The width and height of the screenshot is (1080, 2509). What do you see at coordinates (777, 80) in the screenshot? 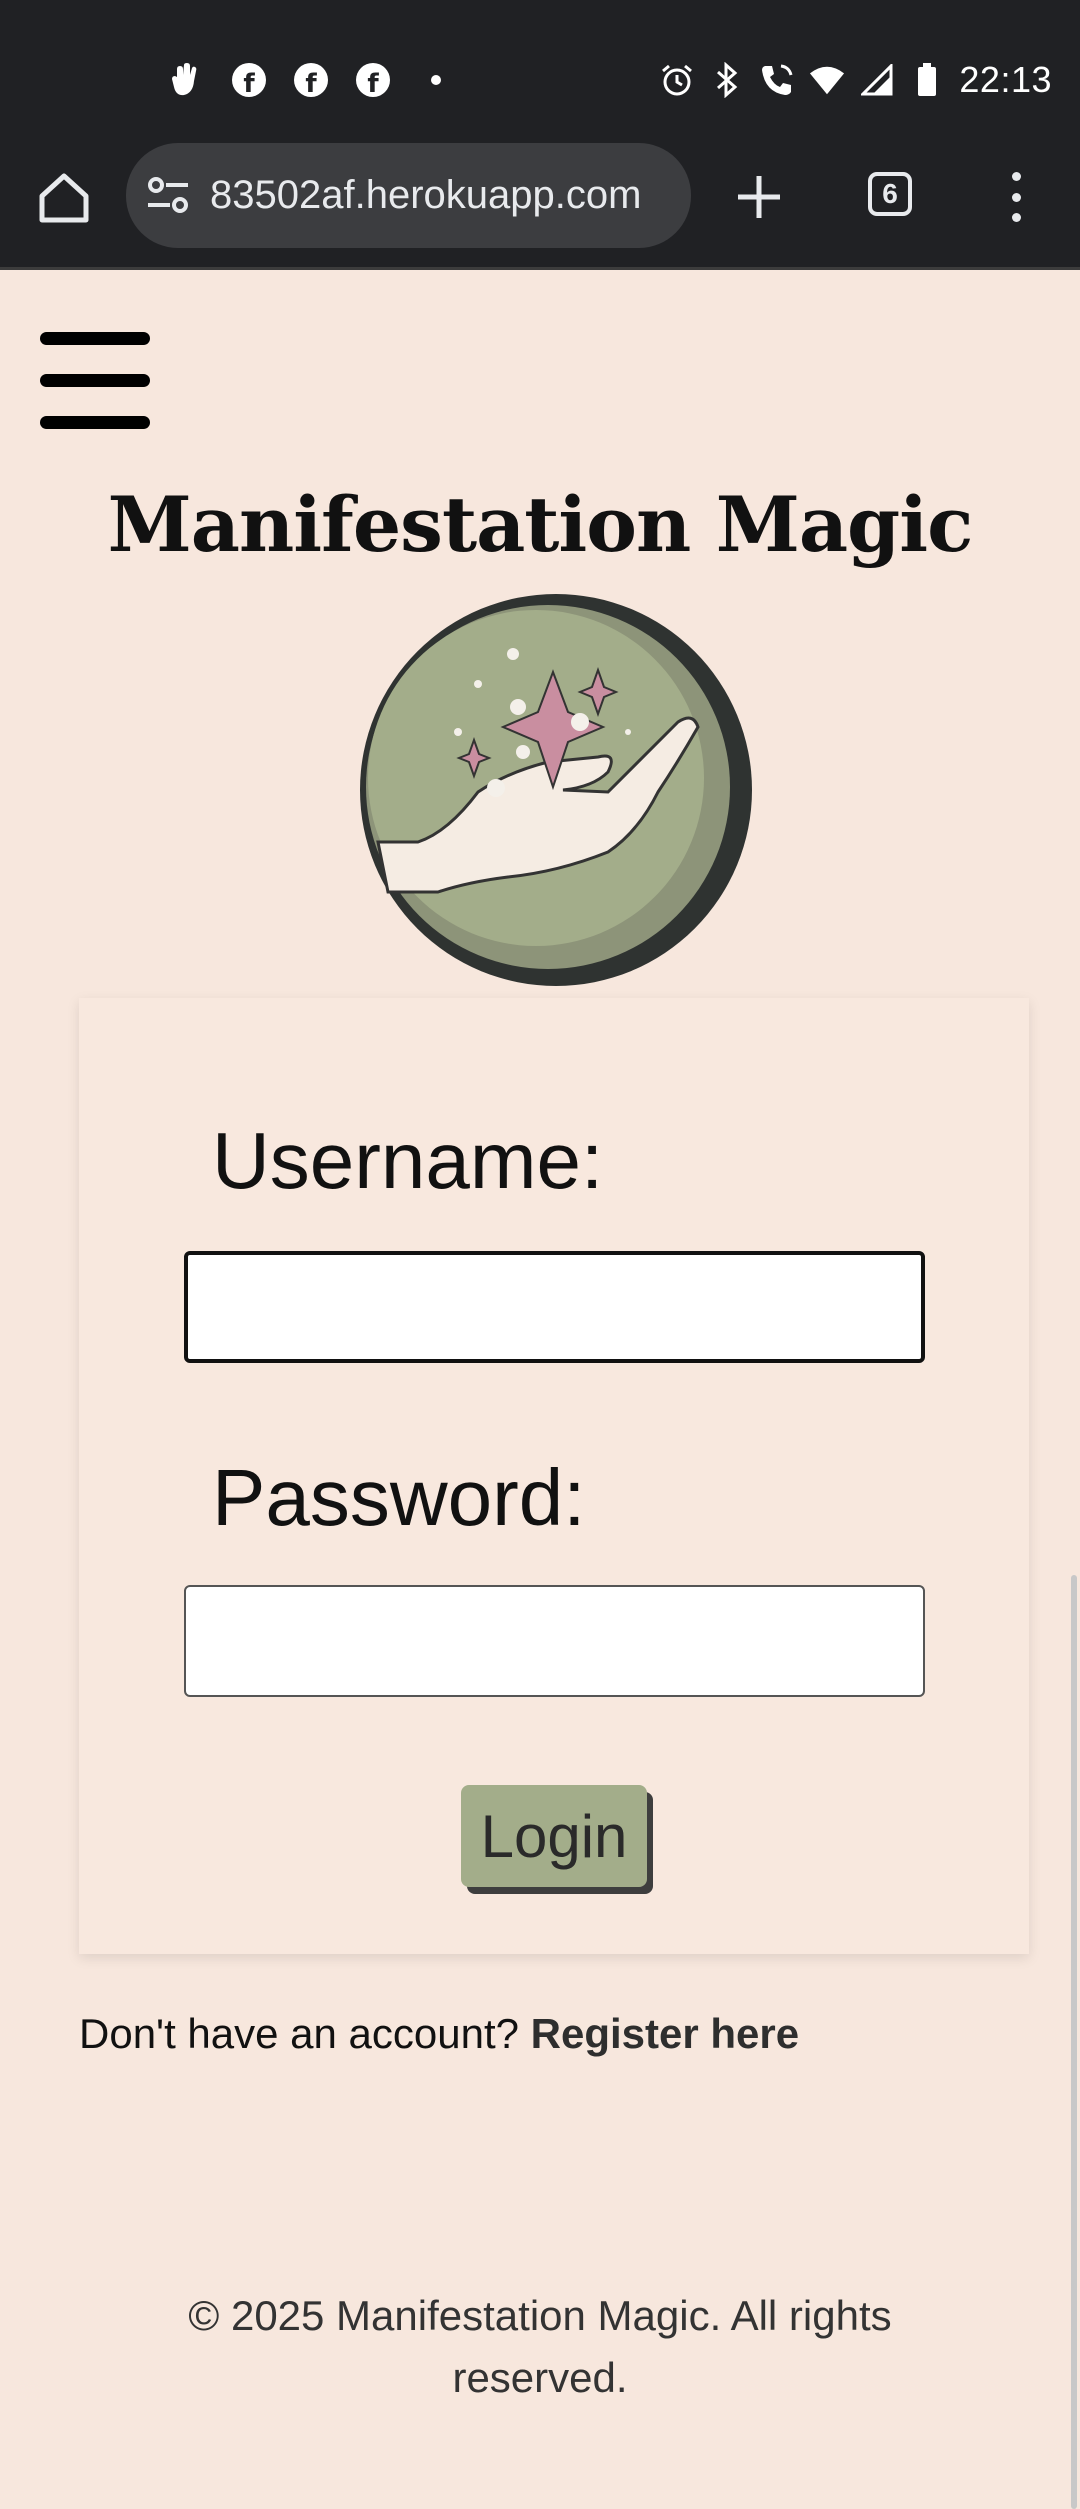
I see `wifi-call-icon` at bounding box center [777, 80].